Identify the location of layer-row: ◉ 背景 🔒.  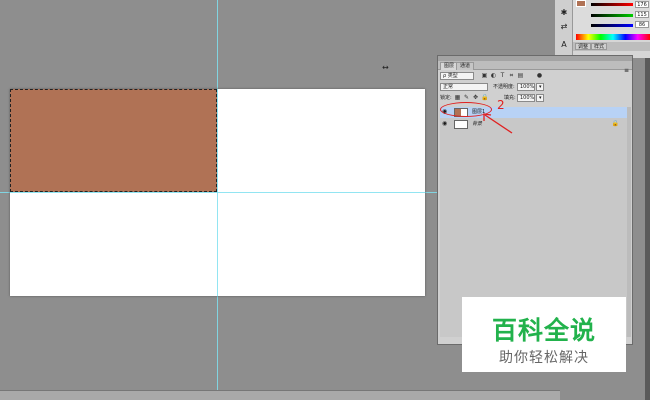
(534, 124).